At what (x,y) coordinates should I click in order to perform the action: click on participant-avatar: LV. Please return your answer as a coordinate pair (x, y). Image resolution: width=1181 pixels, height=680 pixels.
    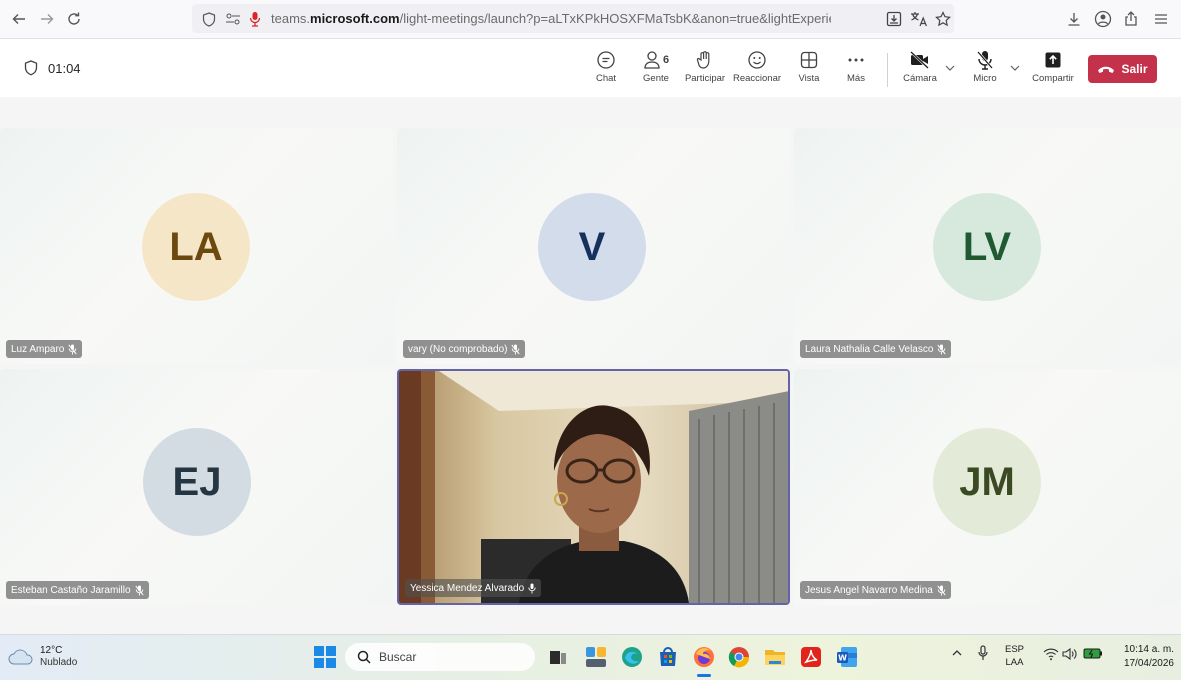
    Looking at the image, I should click on (987, 247).